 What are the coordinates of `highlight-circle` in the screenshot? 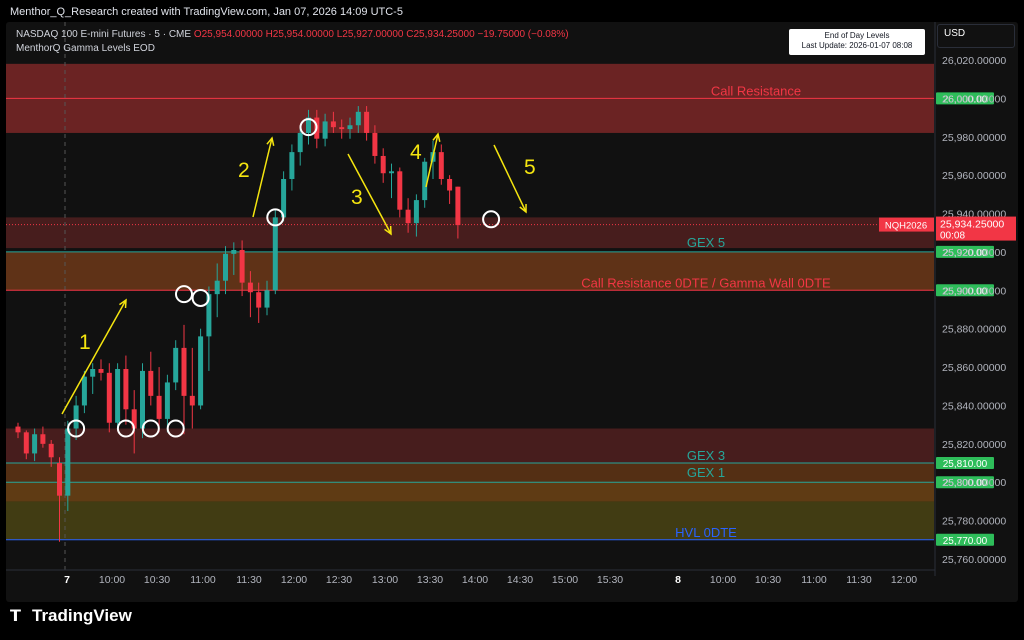 It's located at (200, 297).